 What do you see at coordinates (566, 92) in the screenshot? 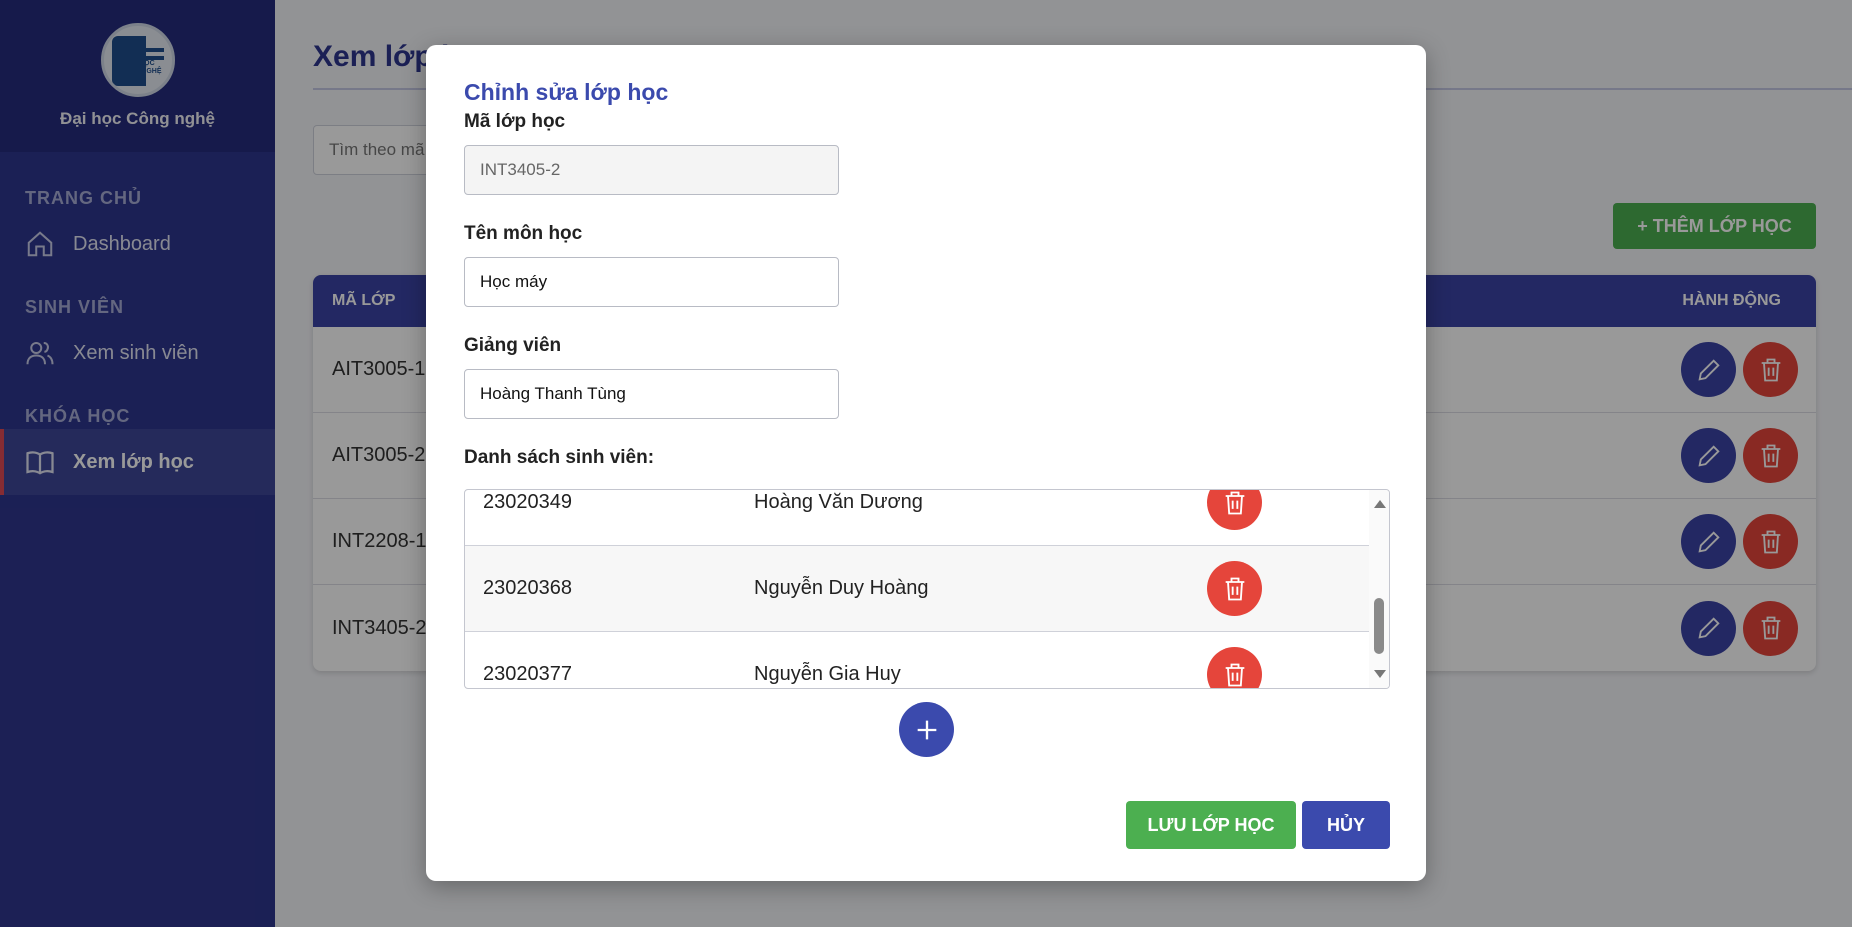
I see `modal-title: Chỉnh sửa lớp học` at bounding box center [566, 92].